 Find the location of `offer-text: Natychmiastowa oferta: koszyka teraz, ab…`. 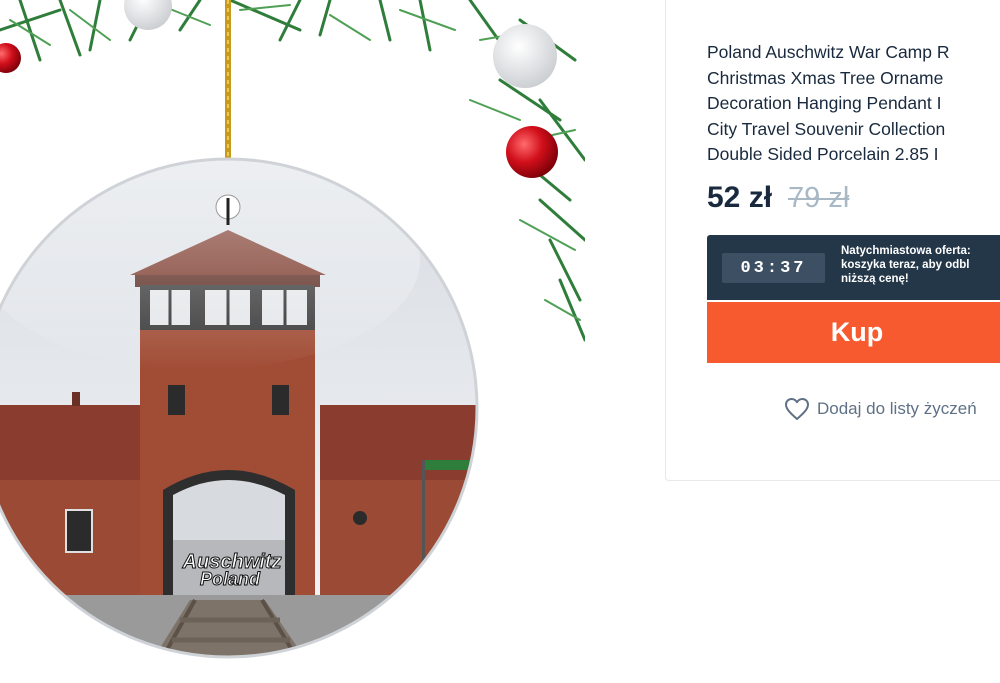

offer-text: Natychmiastowa oferta: koszyka teraz, ab… is located at coordinates (920, 265).